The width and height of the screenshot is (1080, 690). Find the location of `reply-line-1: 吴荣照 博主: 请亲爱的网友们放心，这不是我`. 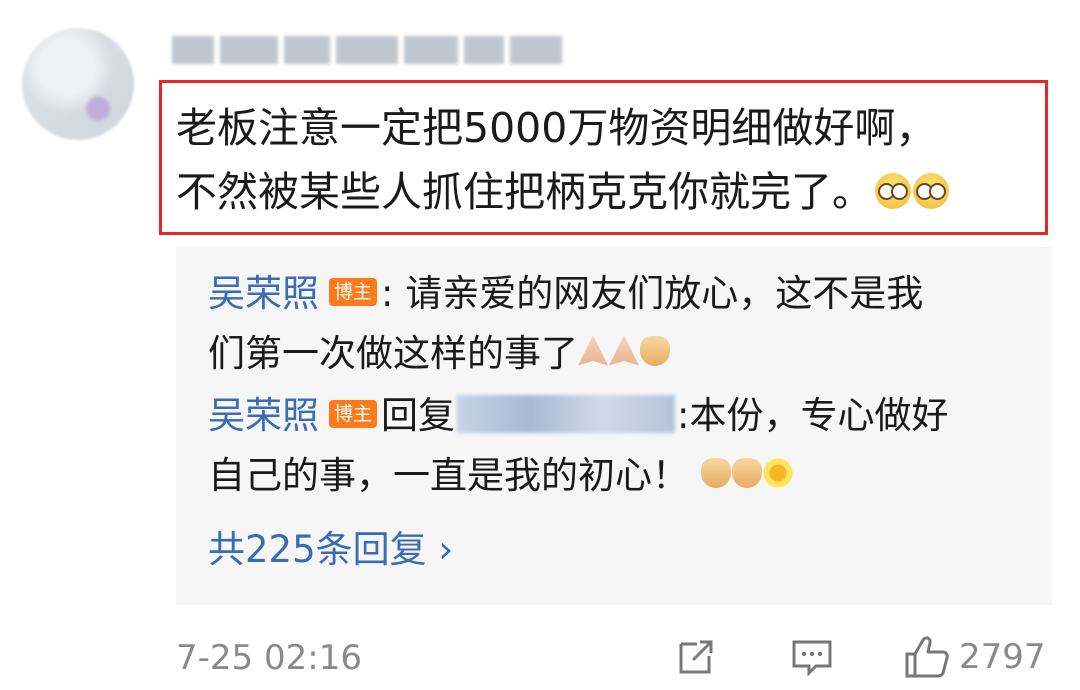

reply-line-1: 吴荣照 博主: 请亲爱的网友们放心，这不是我 is located at coordinates (618, 294).